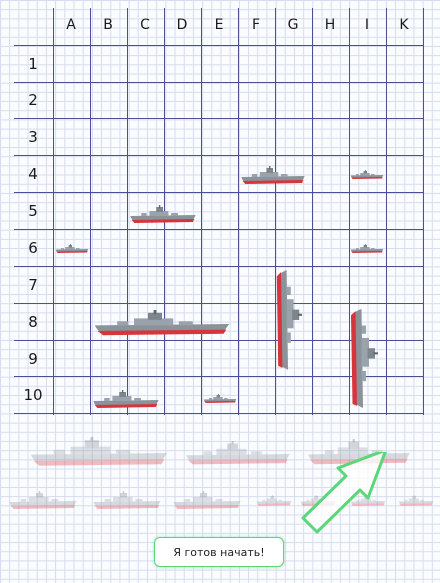 The width and height of the screenshot is (440, 583). I want to click on col-label-k: K, so click(404, 25).